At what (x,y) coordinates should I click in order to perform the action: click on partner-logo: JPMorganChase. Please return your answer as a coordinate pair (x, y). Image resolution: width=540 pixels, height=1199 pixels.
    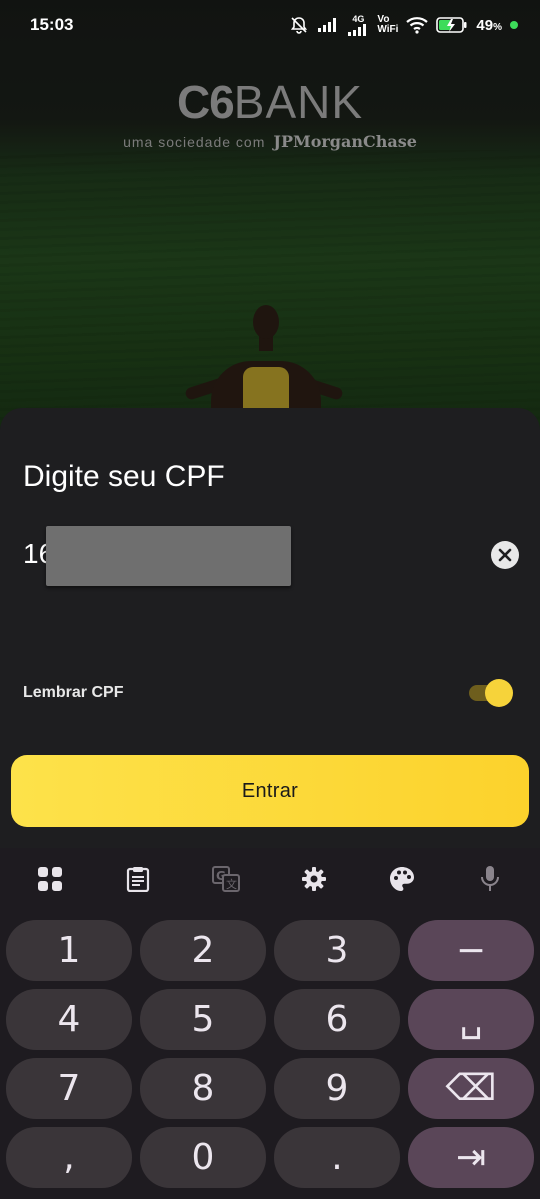
    Looking at the image, I should click on (345, 141).